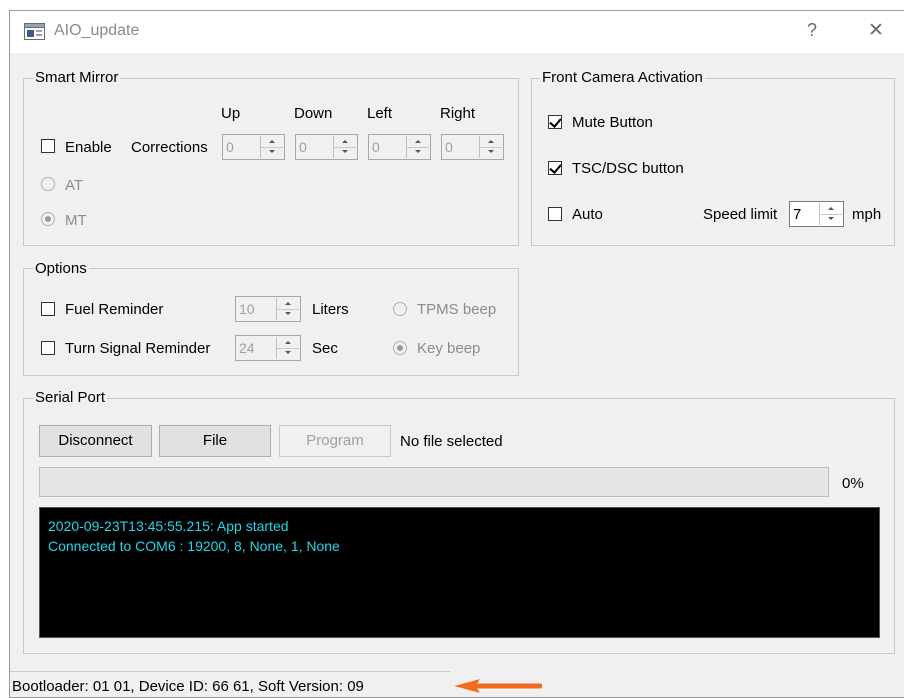 The image size is (904, 698). What do you see at coordinates (247, 348) in the screenshot?
I see `turn-signal-value: 24` at bounding box center [247, 348].